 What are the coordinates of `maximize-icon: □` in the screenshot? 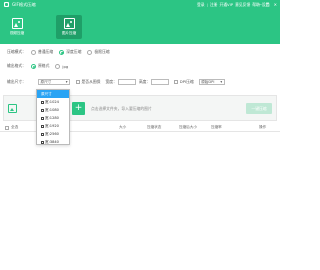 It's located at (268, 4).